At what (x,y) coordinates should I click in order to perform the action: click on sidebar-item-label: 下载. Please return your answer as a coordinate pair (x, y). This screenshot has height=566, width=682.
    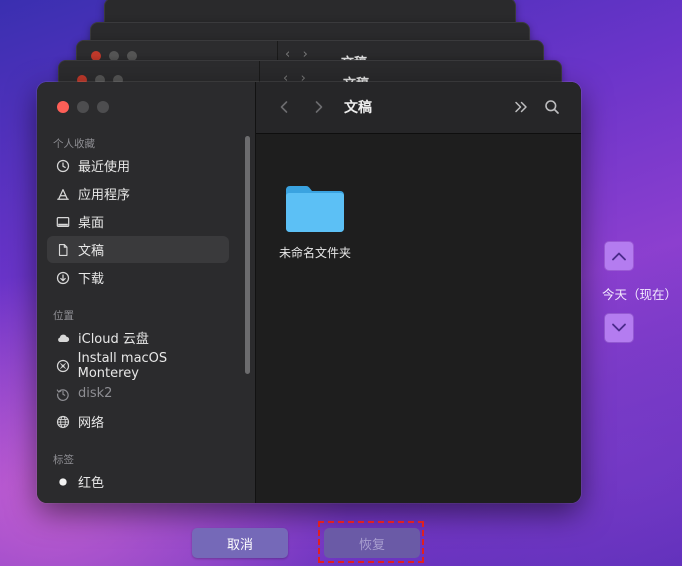
    Looking at the image, I should click on (91, 279).